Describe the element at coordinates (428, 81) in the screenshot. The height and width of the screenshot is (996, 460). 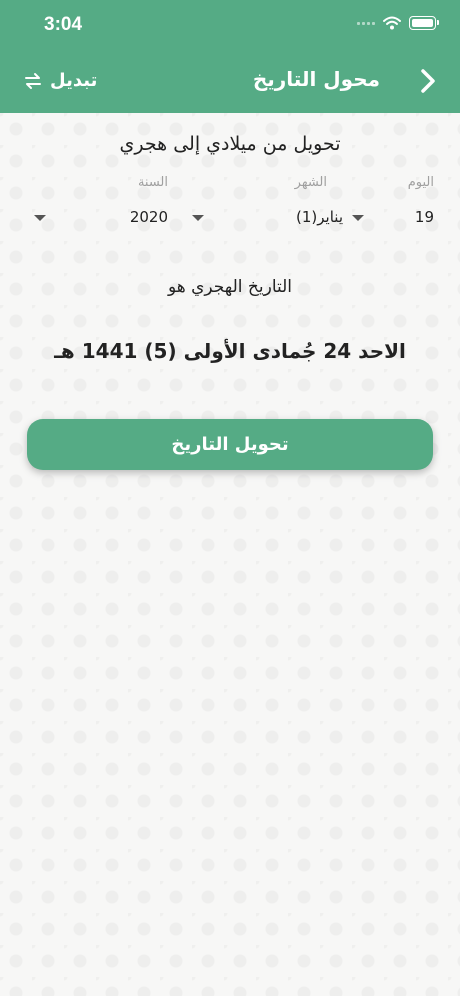
I see `back-chevron-icon` at that location.